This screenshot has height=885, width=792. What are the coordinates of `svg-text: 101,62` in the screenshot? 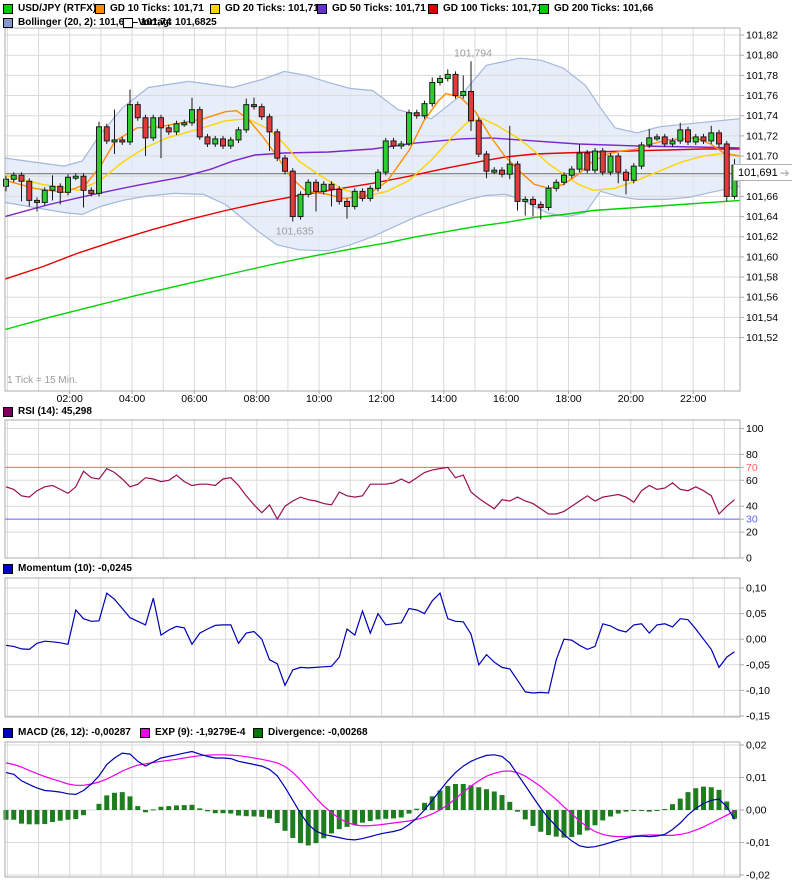 It's located at (762, 237).